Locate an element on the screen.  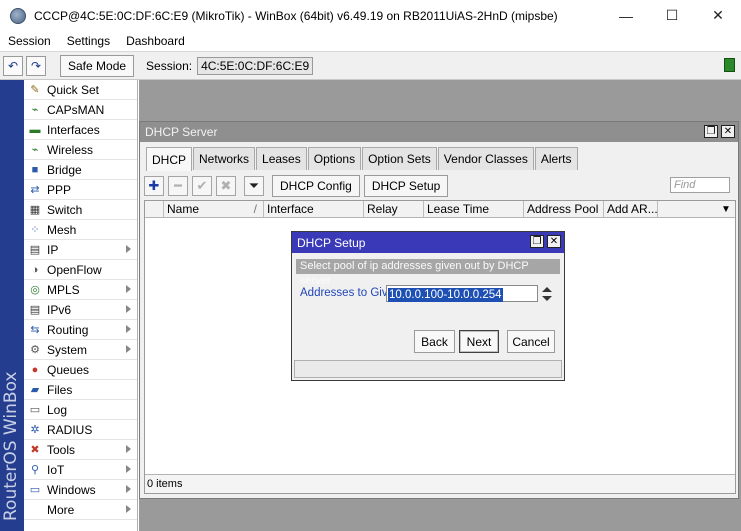
find-input: Find is located at coordinates (700, 185).